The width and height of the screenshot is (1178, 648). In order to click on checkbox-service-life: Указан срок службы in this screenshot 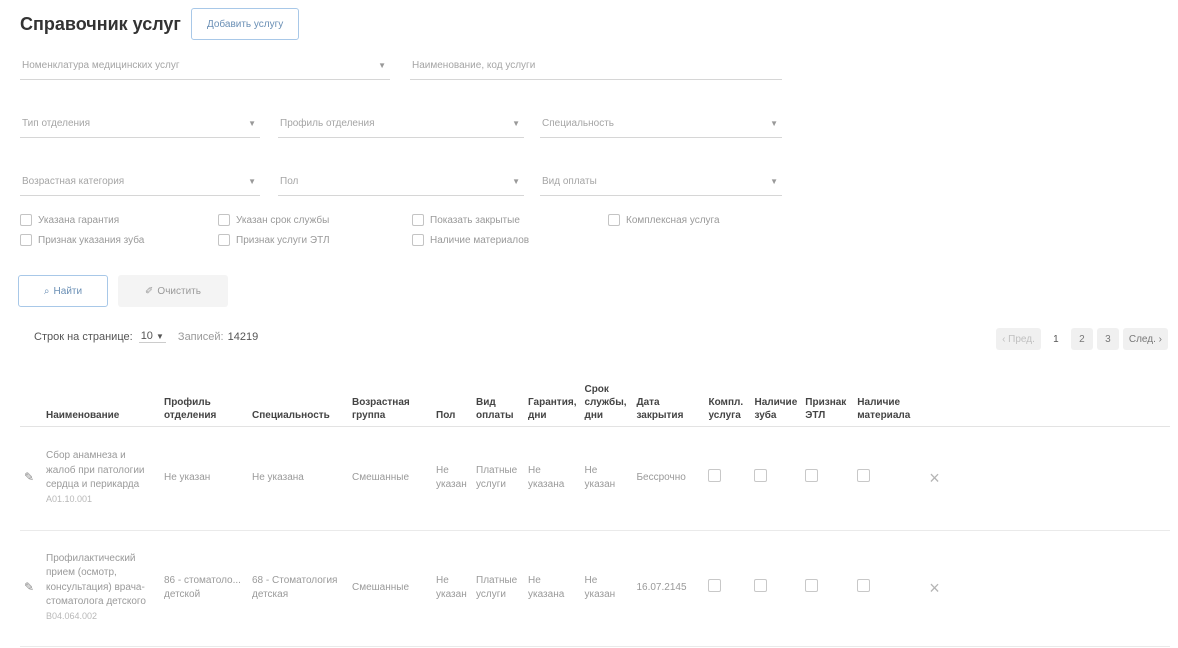, I will do `click(273, 220)`.